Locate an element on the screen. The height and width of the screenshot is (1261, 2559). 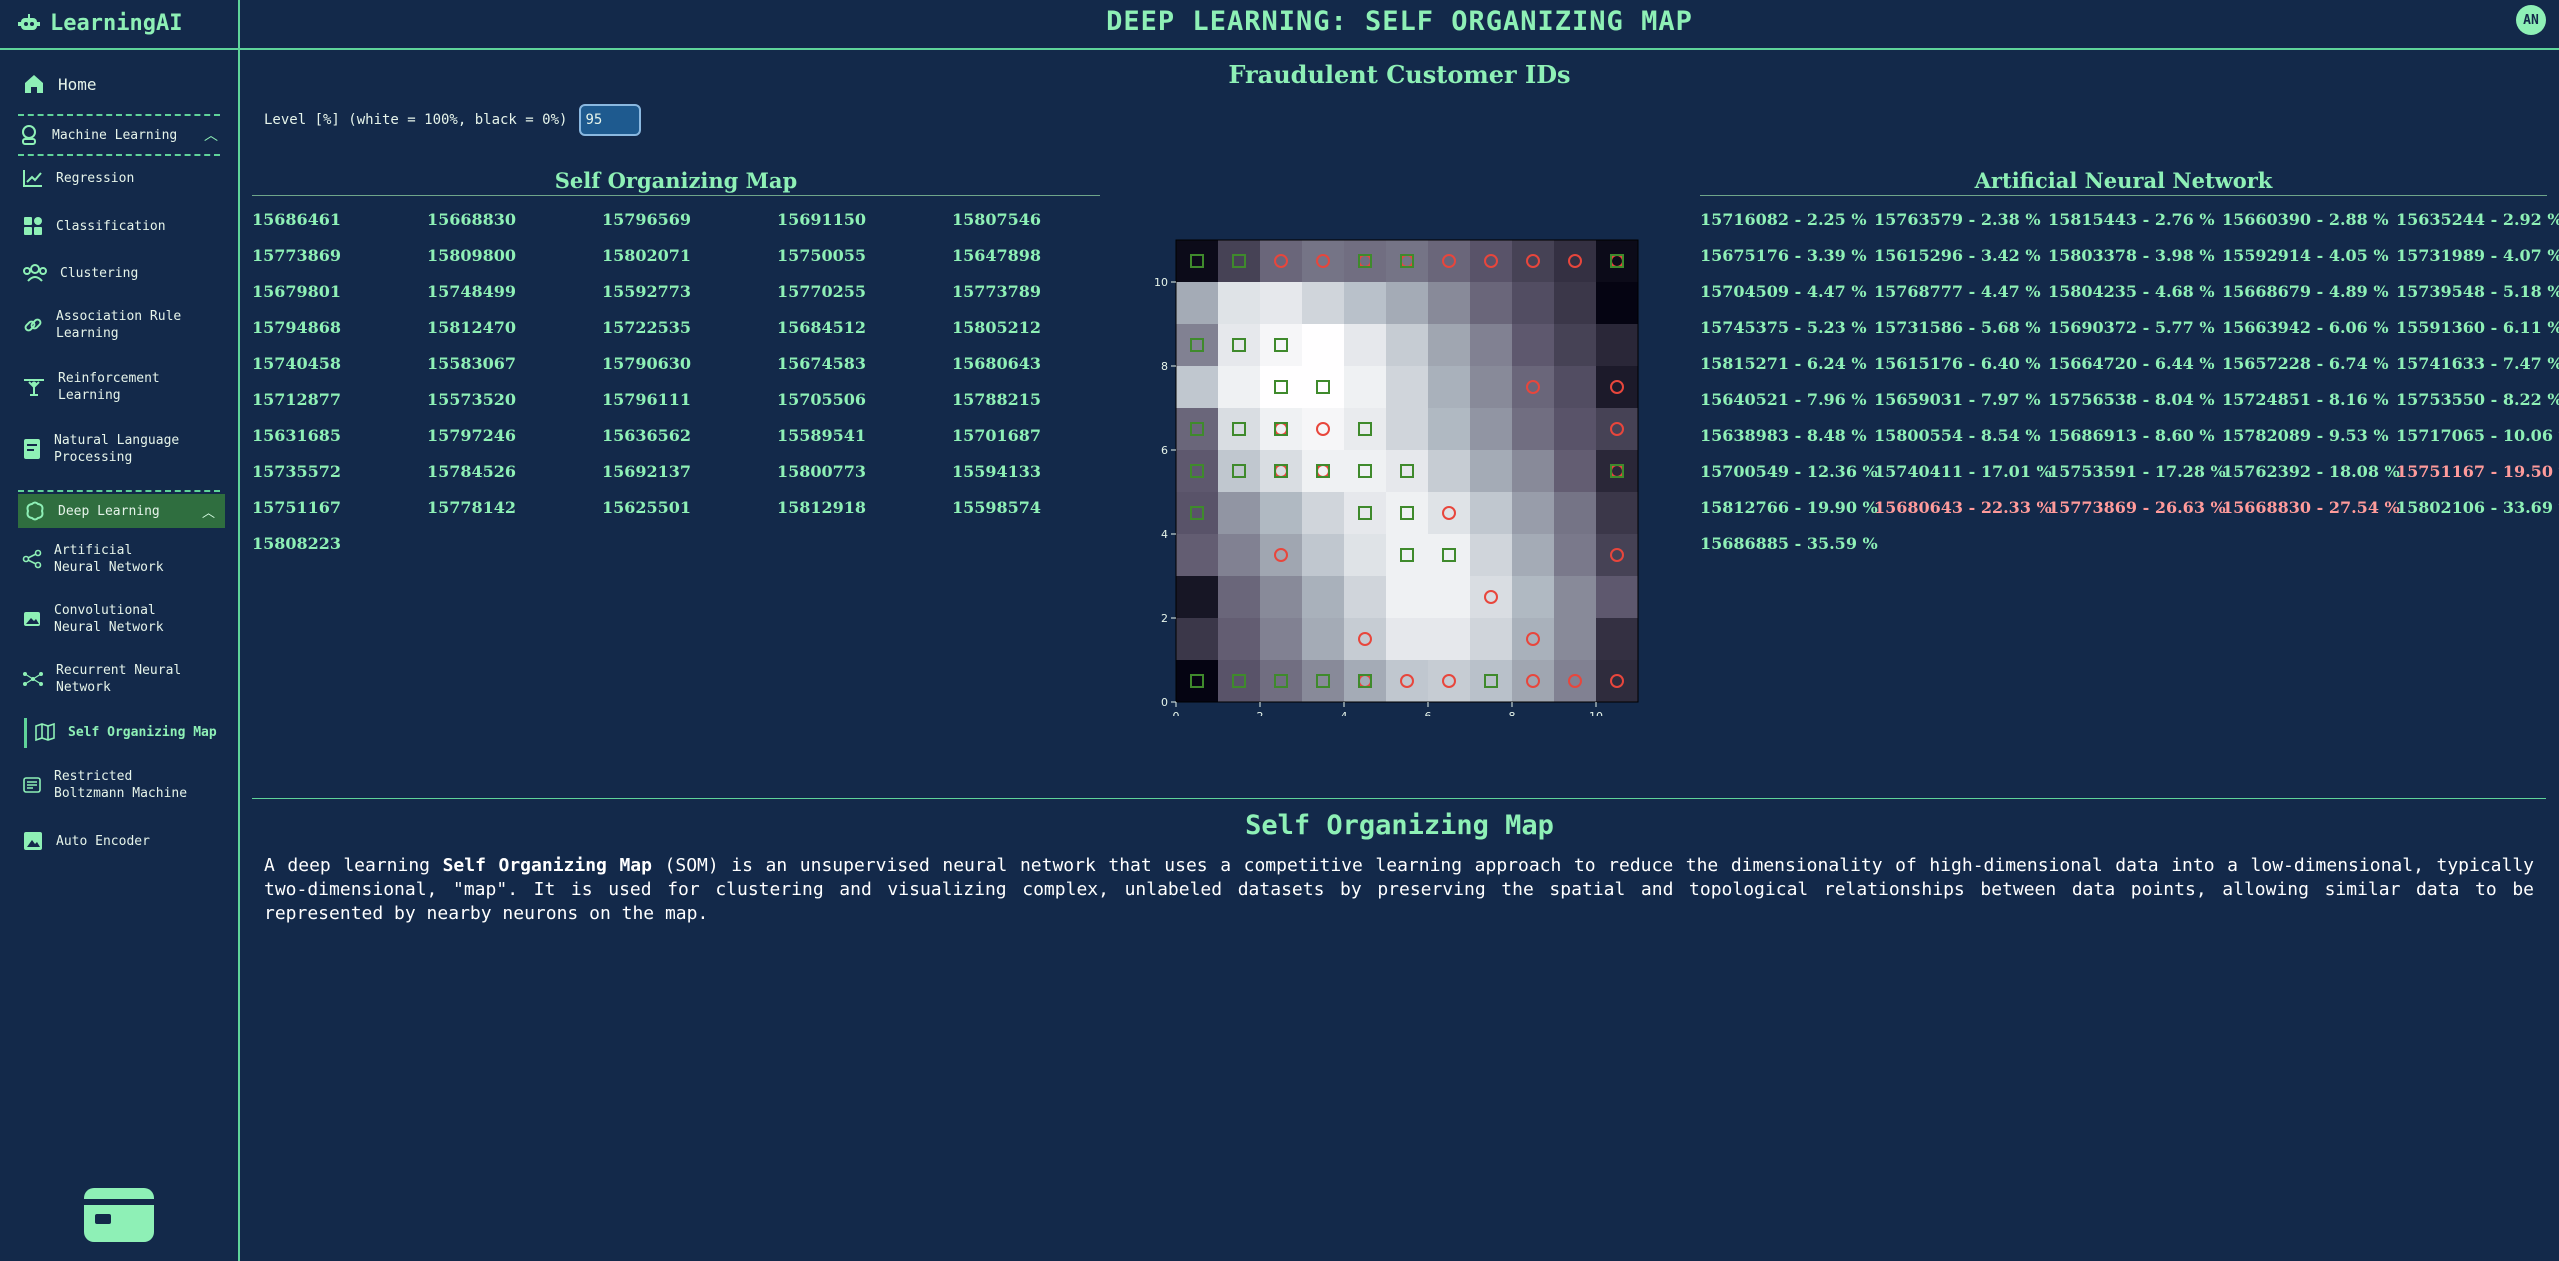
ann-customer-entry: 15802106 - 33.69 % is located at coordinates (2477, 507).